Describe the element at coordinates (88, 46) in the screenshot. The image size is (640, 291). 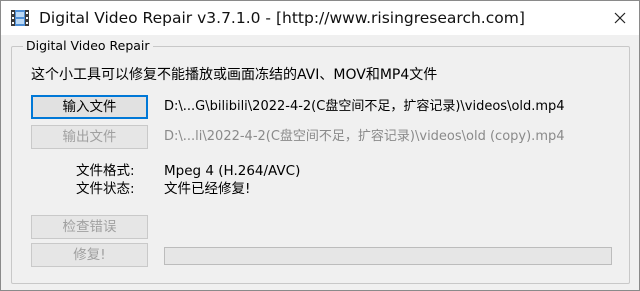
I see `groupbox-title: Digital Video Repair` at that location.